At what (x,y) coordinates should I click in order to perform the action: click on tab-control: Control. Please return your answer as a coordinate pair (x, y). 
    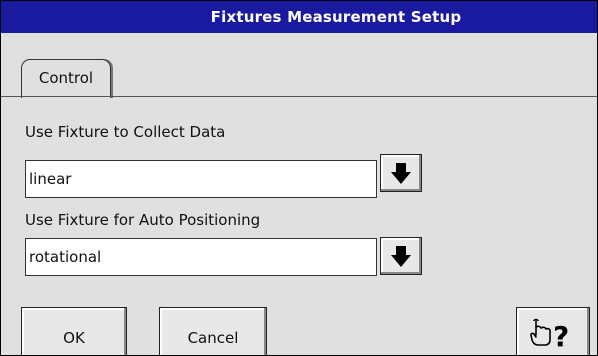
    Looking at the image, I should click on (66, 78).